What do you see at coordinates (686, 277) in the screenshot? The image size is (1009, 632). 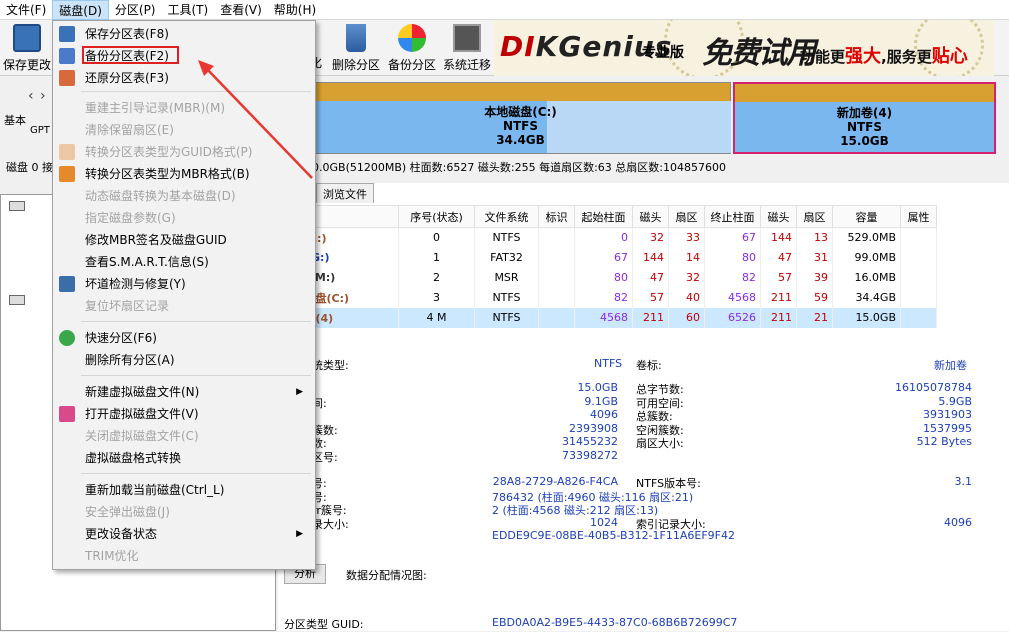 I see `table-cell: 32` at bounding box center [686, 277].